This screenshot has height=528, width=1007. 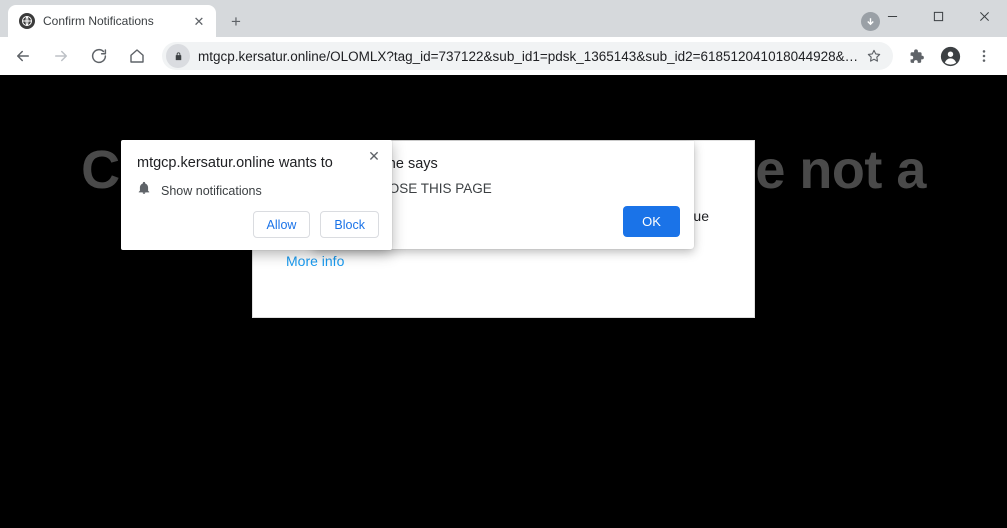 What do you see at coordinates (27, 21) in the screenshot?
I see `globe-icon` at bounding box center [27, 21].